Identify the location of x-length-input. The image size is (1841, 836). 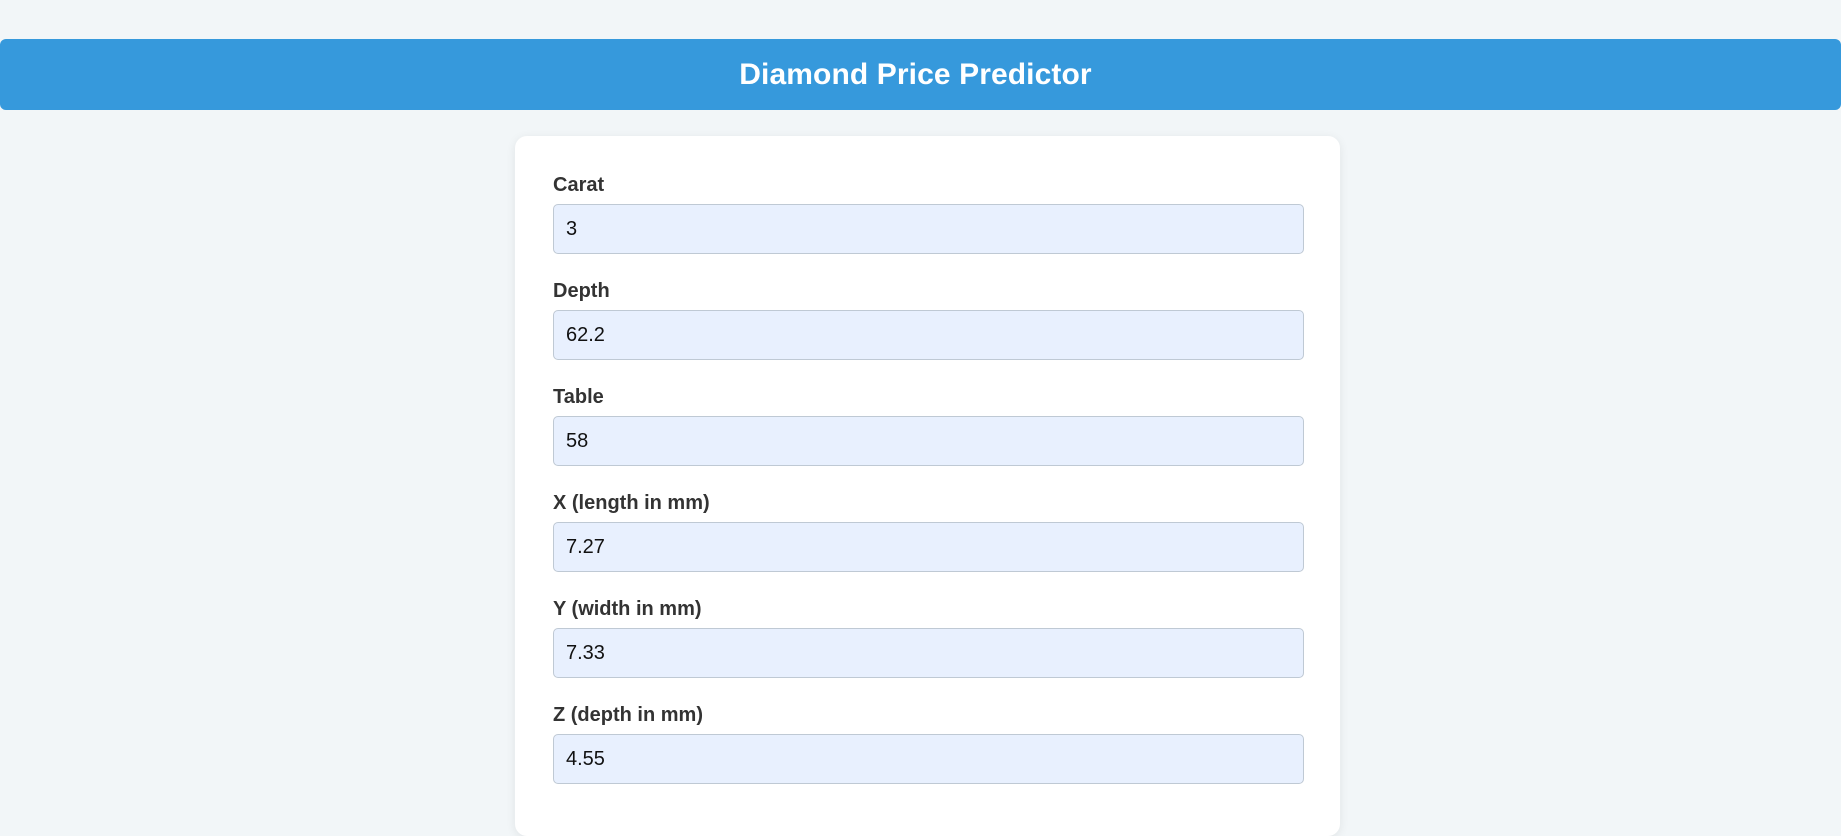
(928, 547).